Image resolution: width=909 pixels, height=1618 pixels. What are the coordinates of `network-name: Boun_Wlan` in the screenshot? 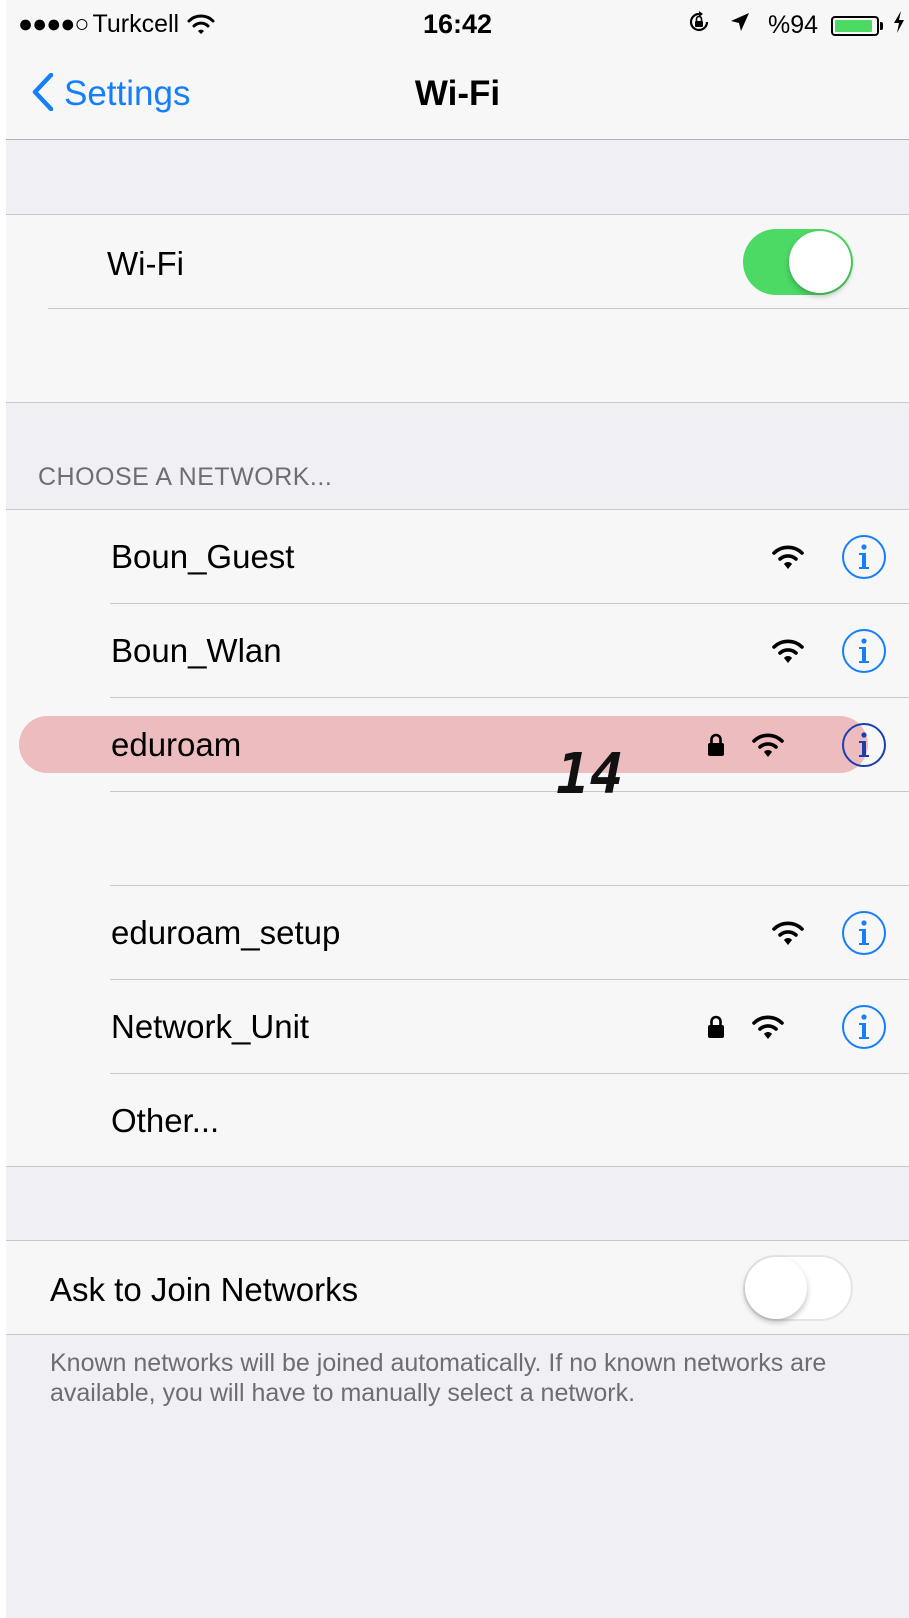 It's located at (196, 650).